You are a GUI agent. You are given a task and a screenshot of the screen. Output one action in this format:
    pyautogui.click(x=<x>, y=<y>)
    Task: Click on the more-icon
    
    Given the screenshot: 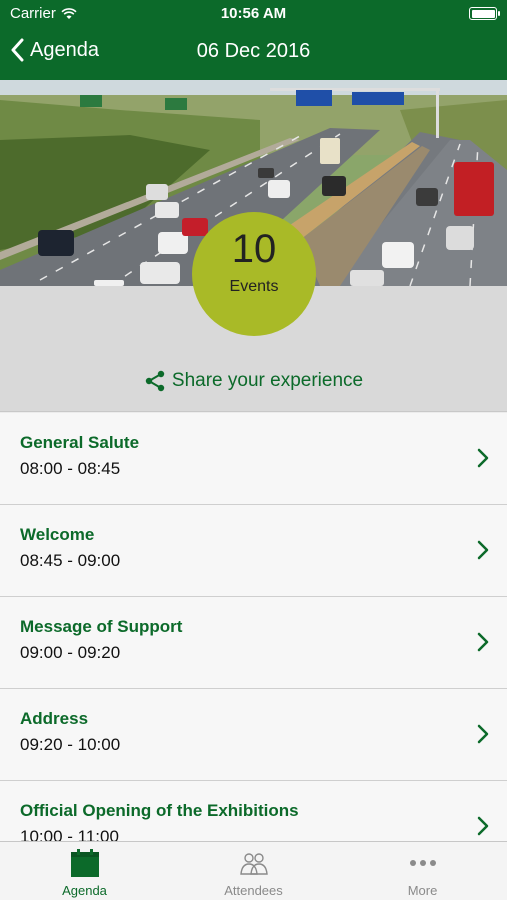 What is the action you would take?
    pyautogui.click(x=422, y=863)
    